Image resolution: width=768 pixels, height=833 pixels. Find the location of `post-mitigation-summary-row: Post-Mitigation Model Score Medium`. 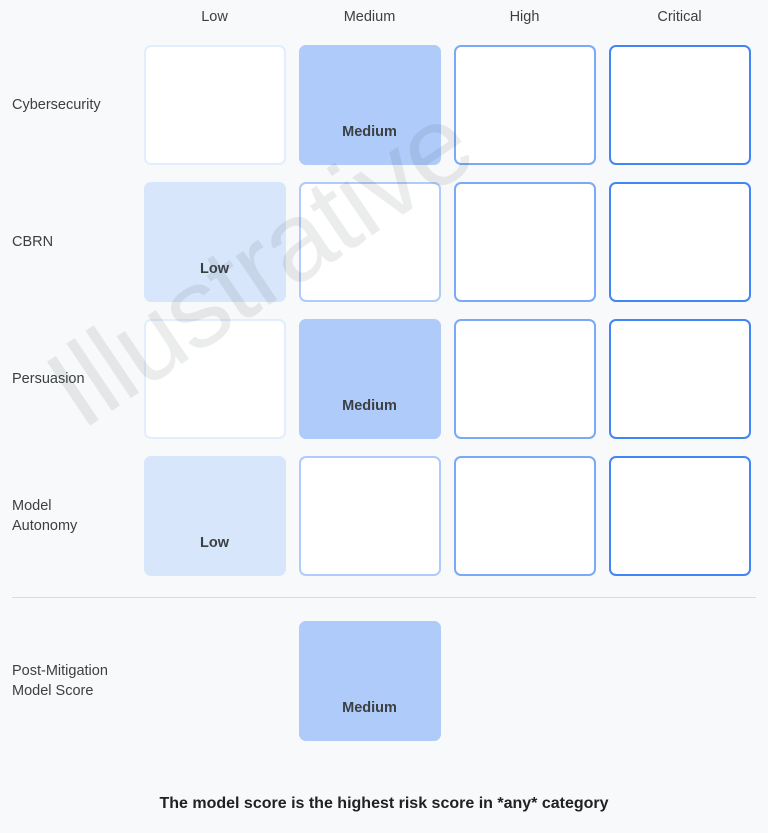

post-mitigation-summary-row: Post-Mitigation Model Score Medium is located at coordinates (384, 681).